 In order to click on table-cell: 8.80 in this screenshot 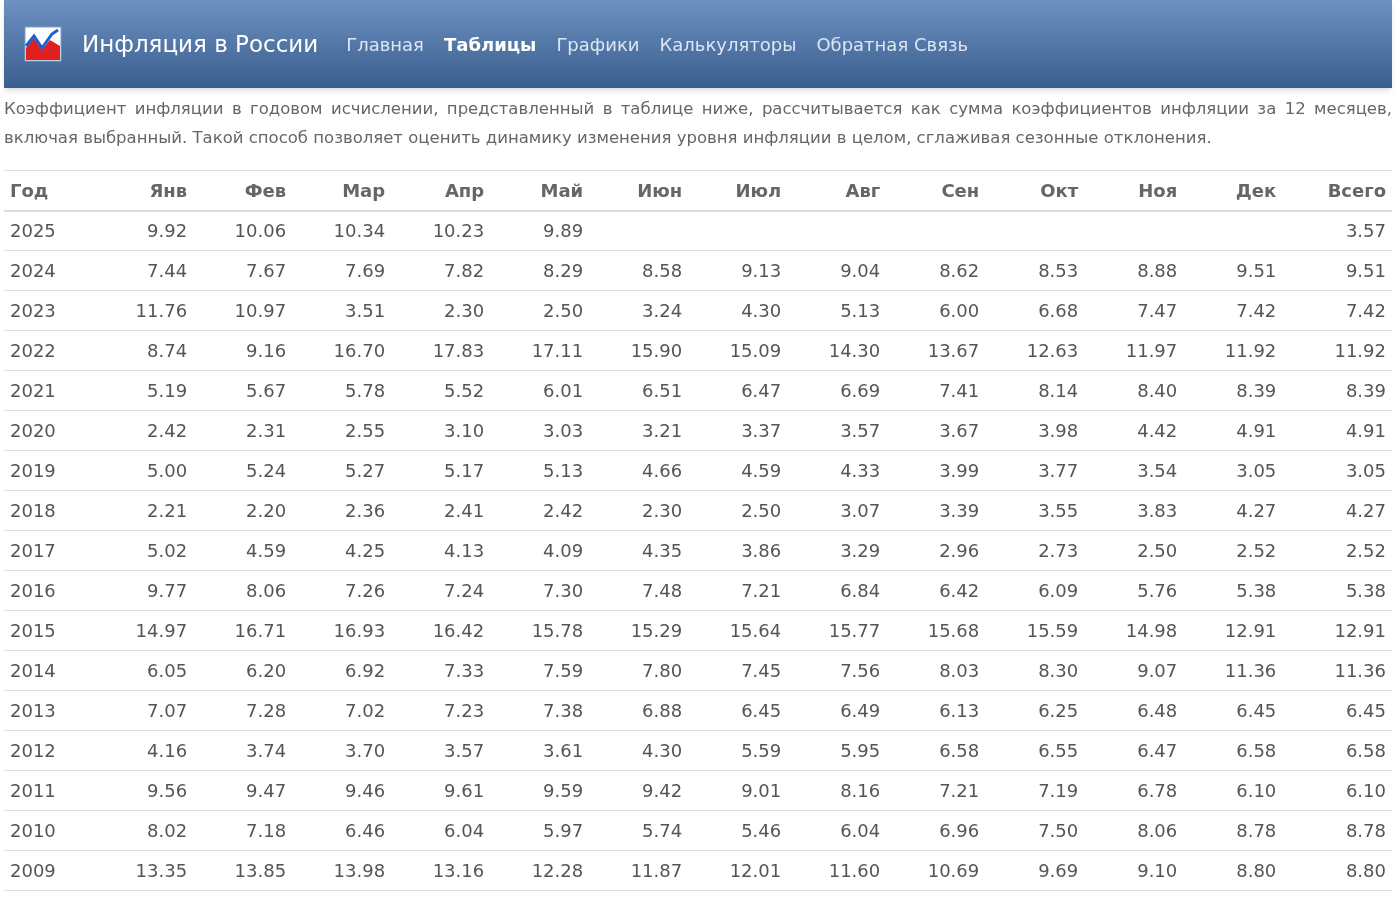, I will do `click(1365, 870)`.